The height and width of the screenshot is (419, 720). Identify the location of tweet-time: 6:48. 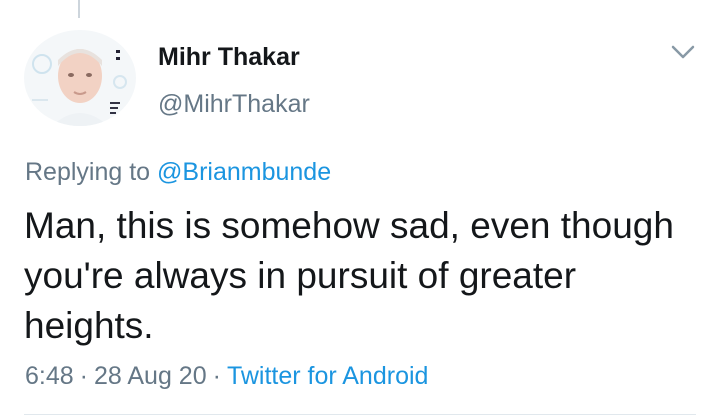
(49, 376).